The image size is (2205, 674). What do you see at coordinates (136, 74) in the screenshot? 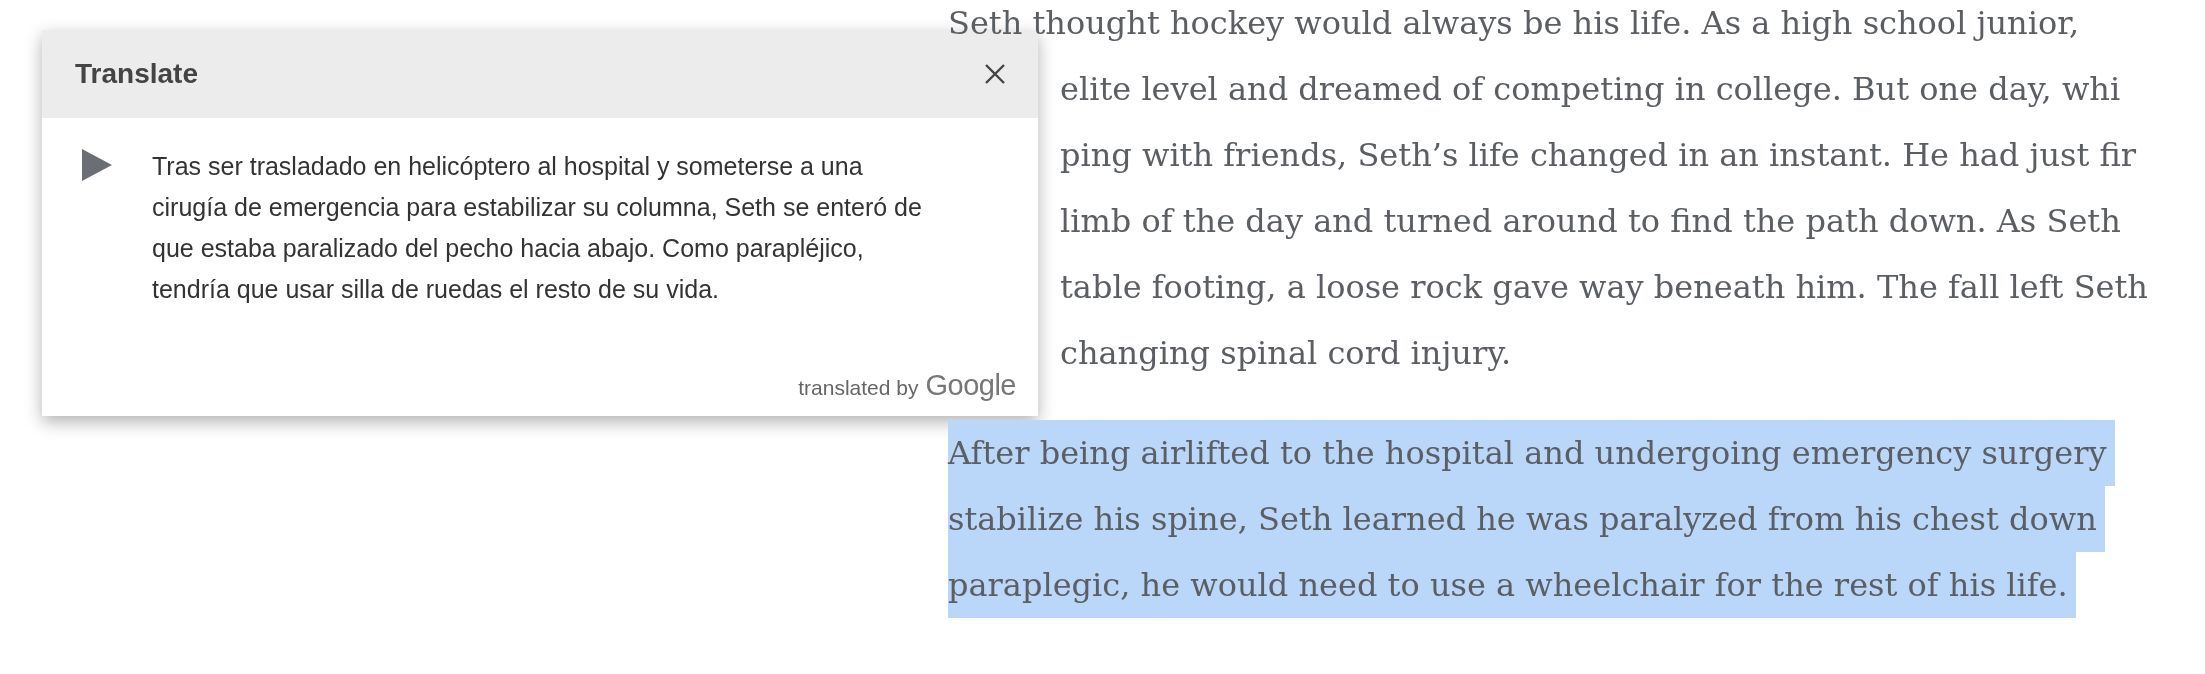
I see `popup-title: Translate` at bounding box center [136, 74].